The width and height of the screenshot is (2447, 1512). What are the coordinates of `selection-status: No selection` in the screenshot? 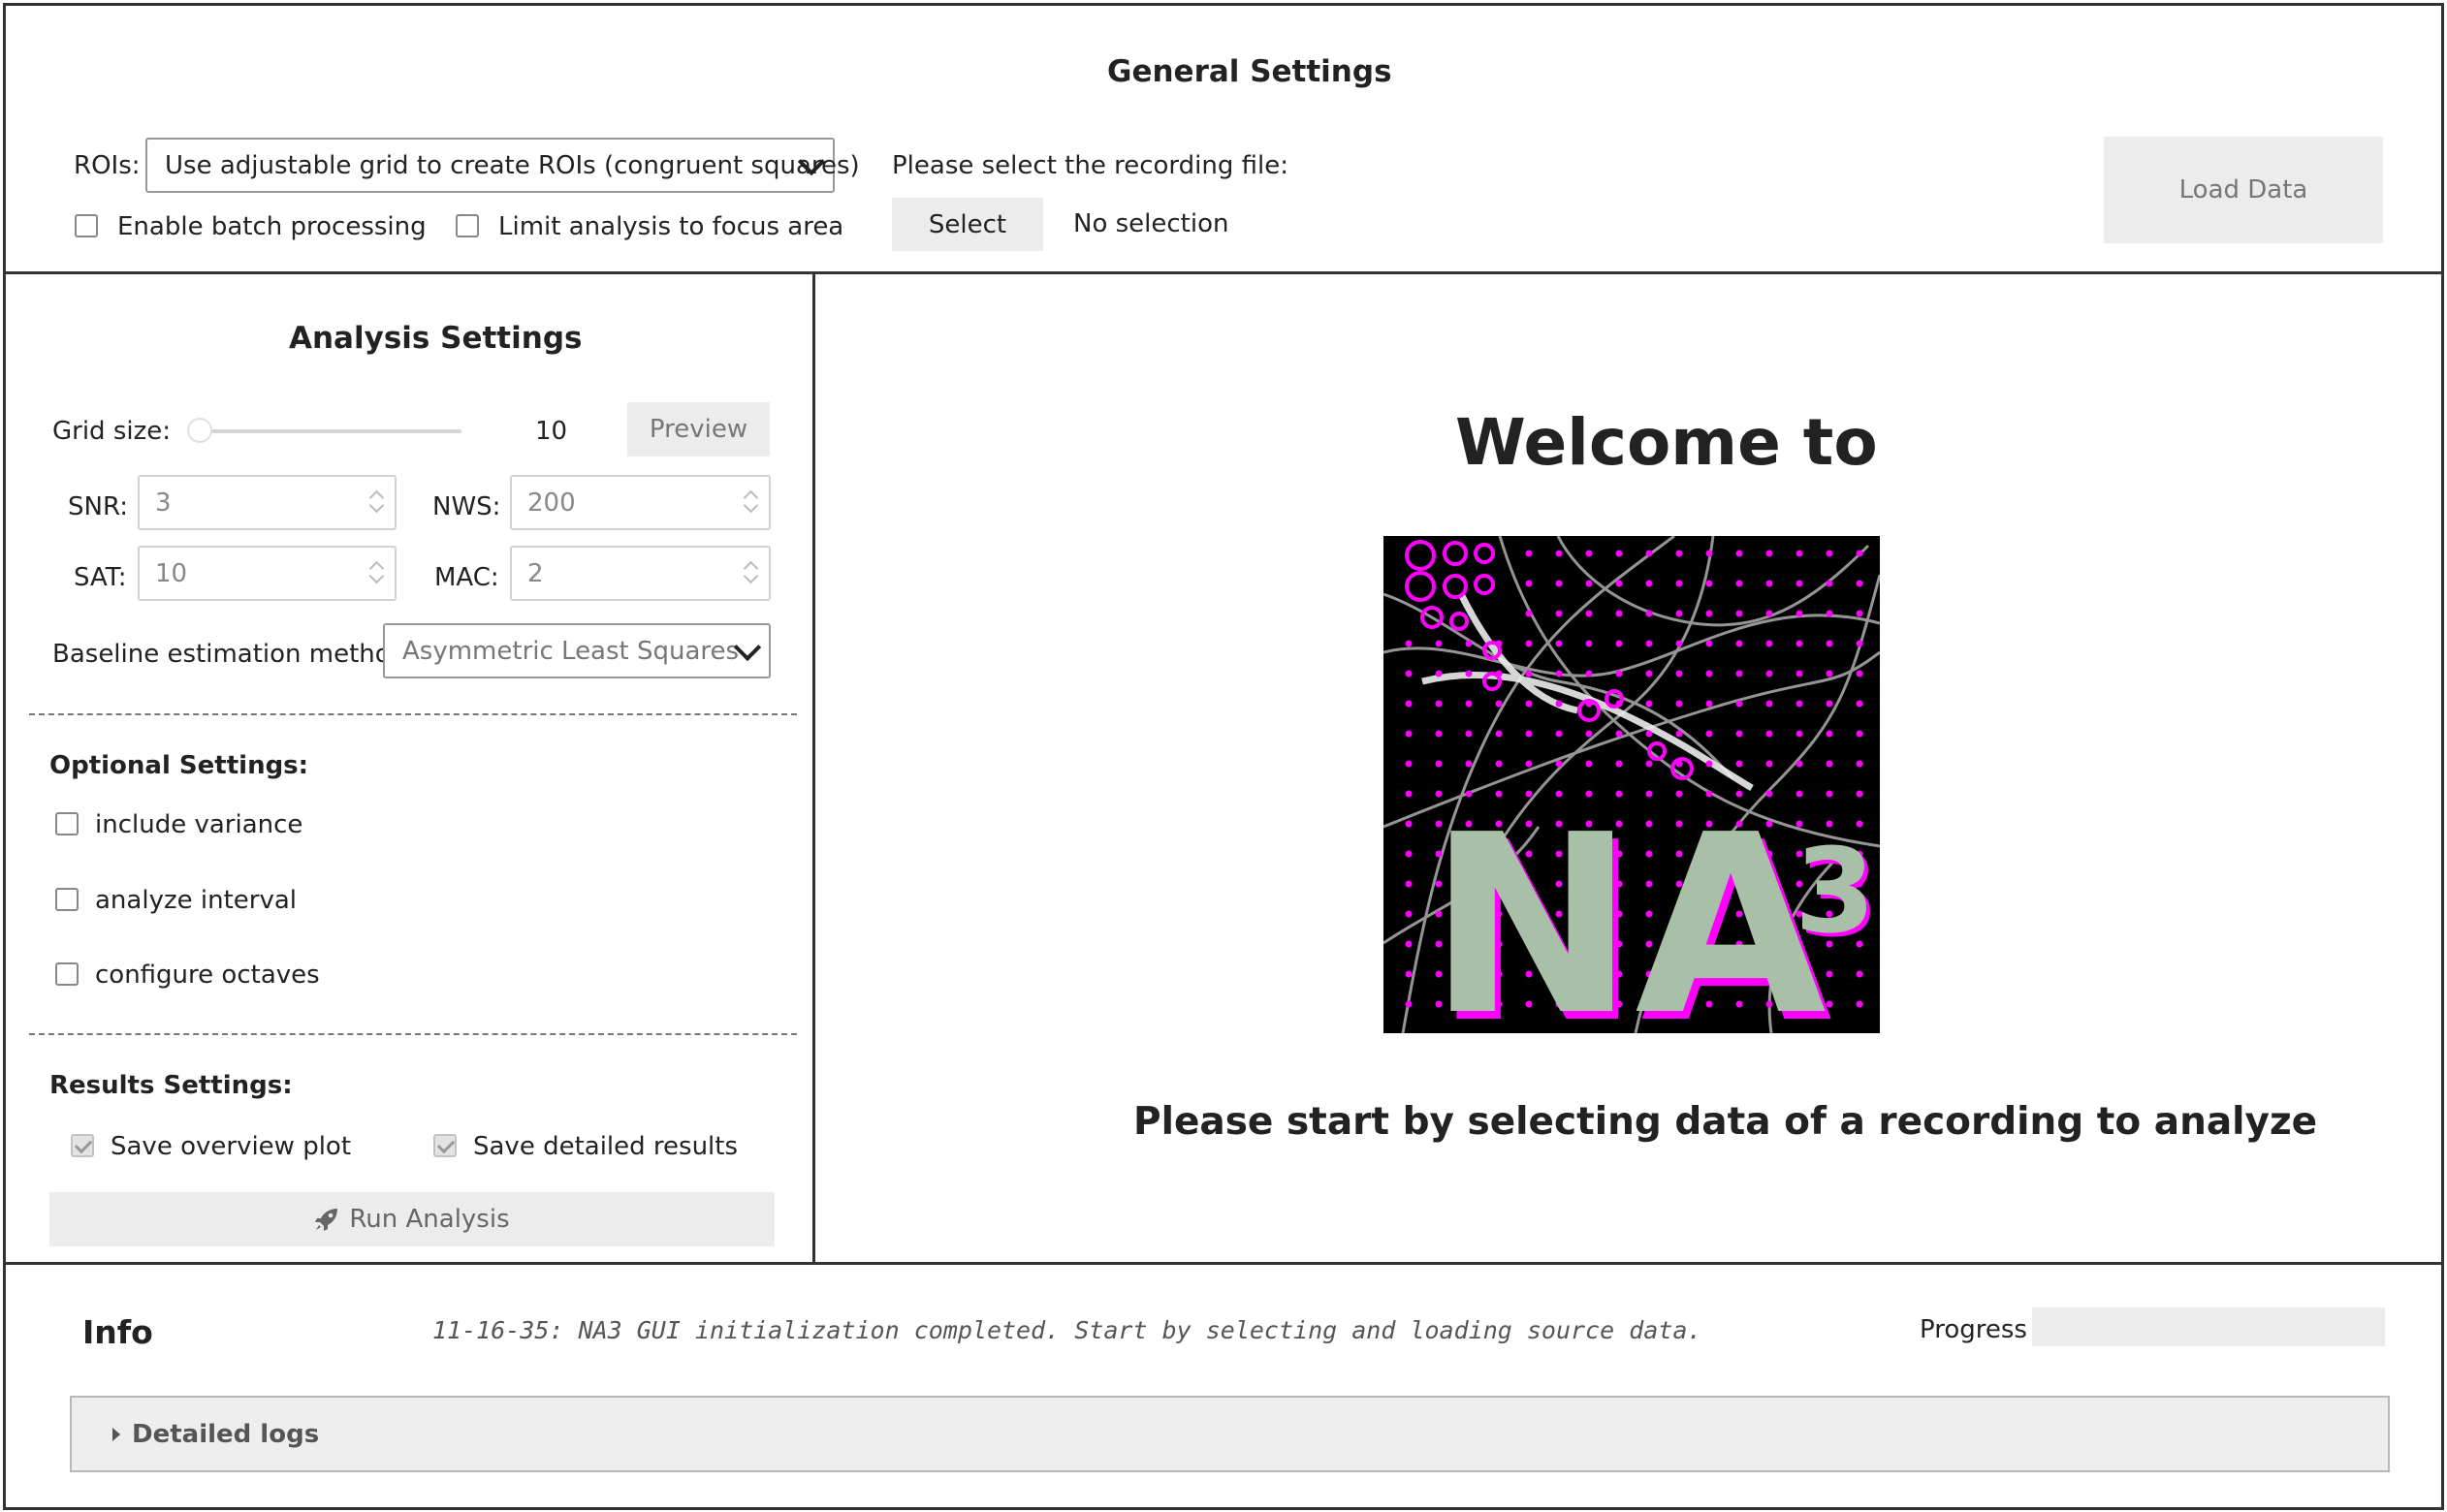 It's located at (1151, 224).